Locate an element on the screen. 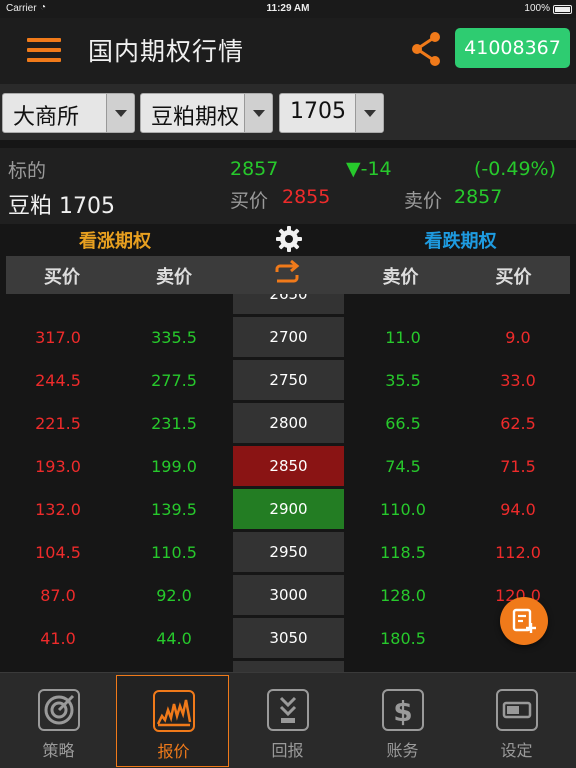 The image size is (576, 768). tab-report: 回报 is located at coordinates (287, 721).